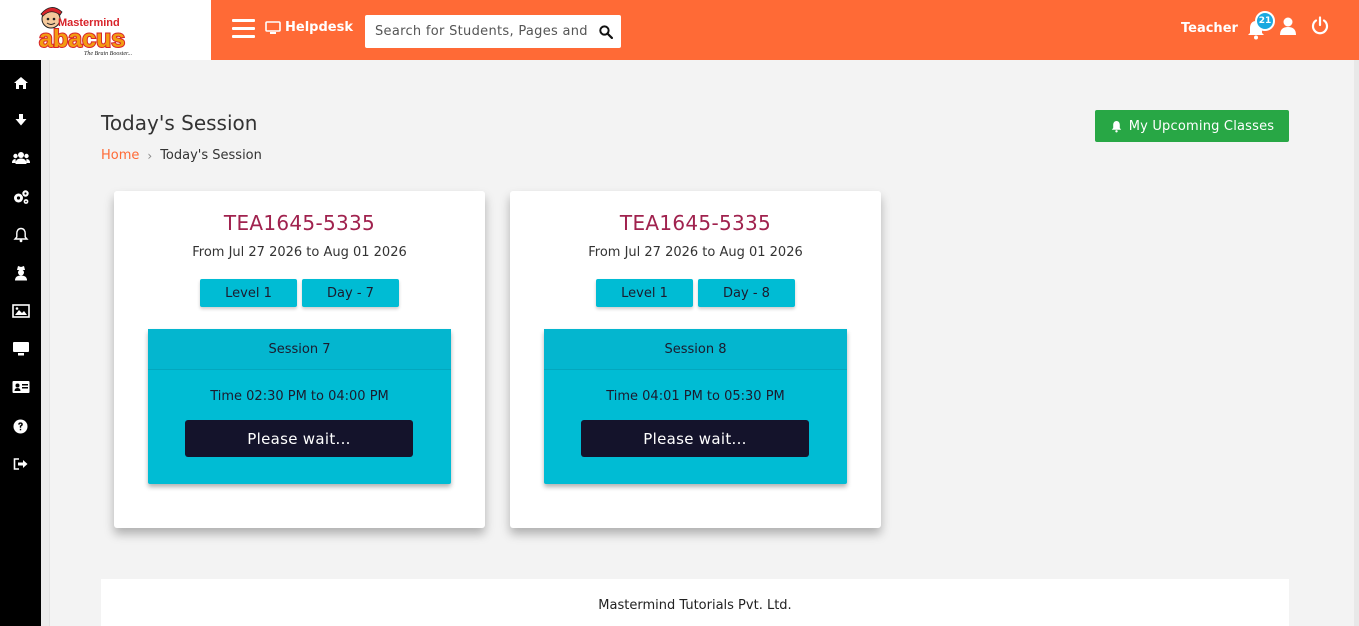  What do you see at coordinates (299, 349) in the screenshot?
I see `session-name: Session 7` at bounding box center [299, 349].